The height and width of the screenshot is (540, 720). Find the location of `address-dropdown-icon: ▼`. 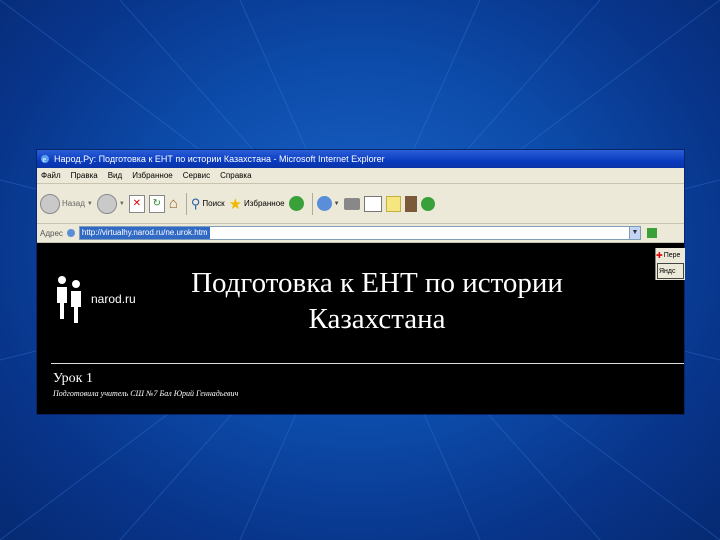

address-dropdown-icon: ▼ is located at coordinates (634, 233).